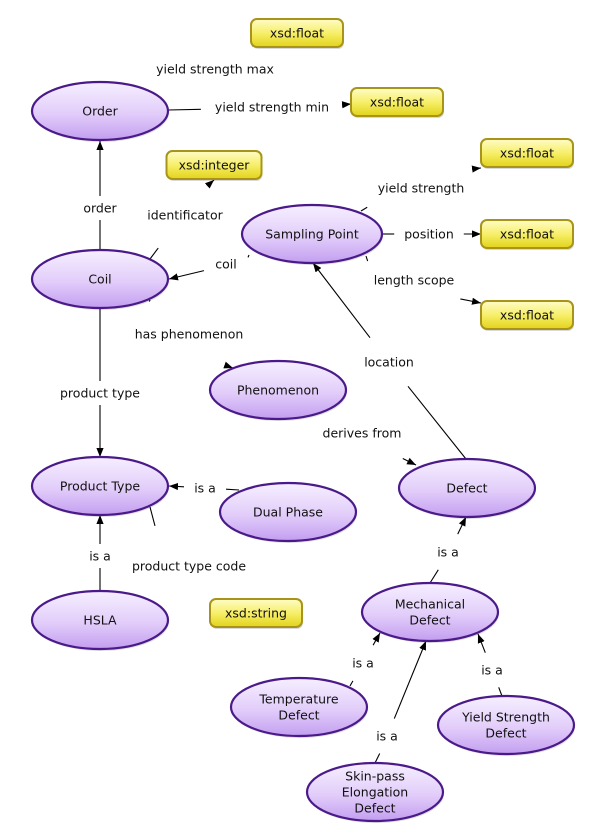 Image resolution: width=600 pixels, height=840 pixels. Describe the element at coordinates (362, 433) in the screenshot. I see `edge-label: derives from` at that location.